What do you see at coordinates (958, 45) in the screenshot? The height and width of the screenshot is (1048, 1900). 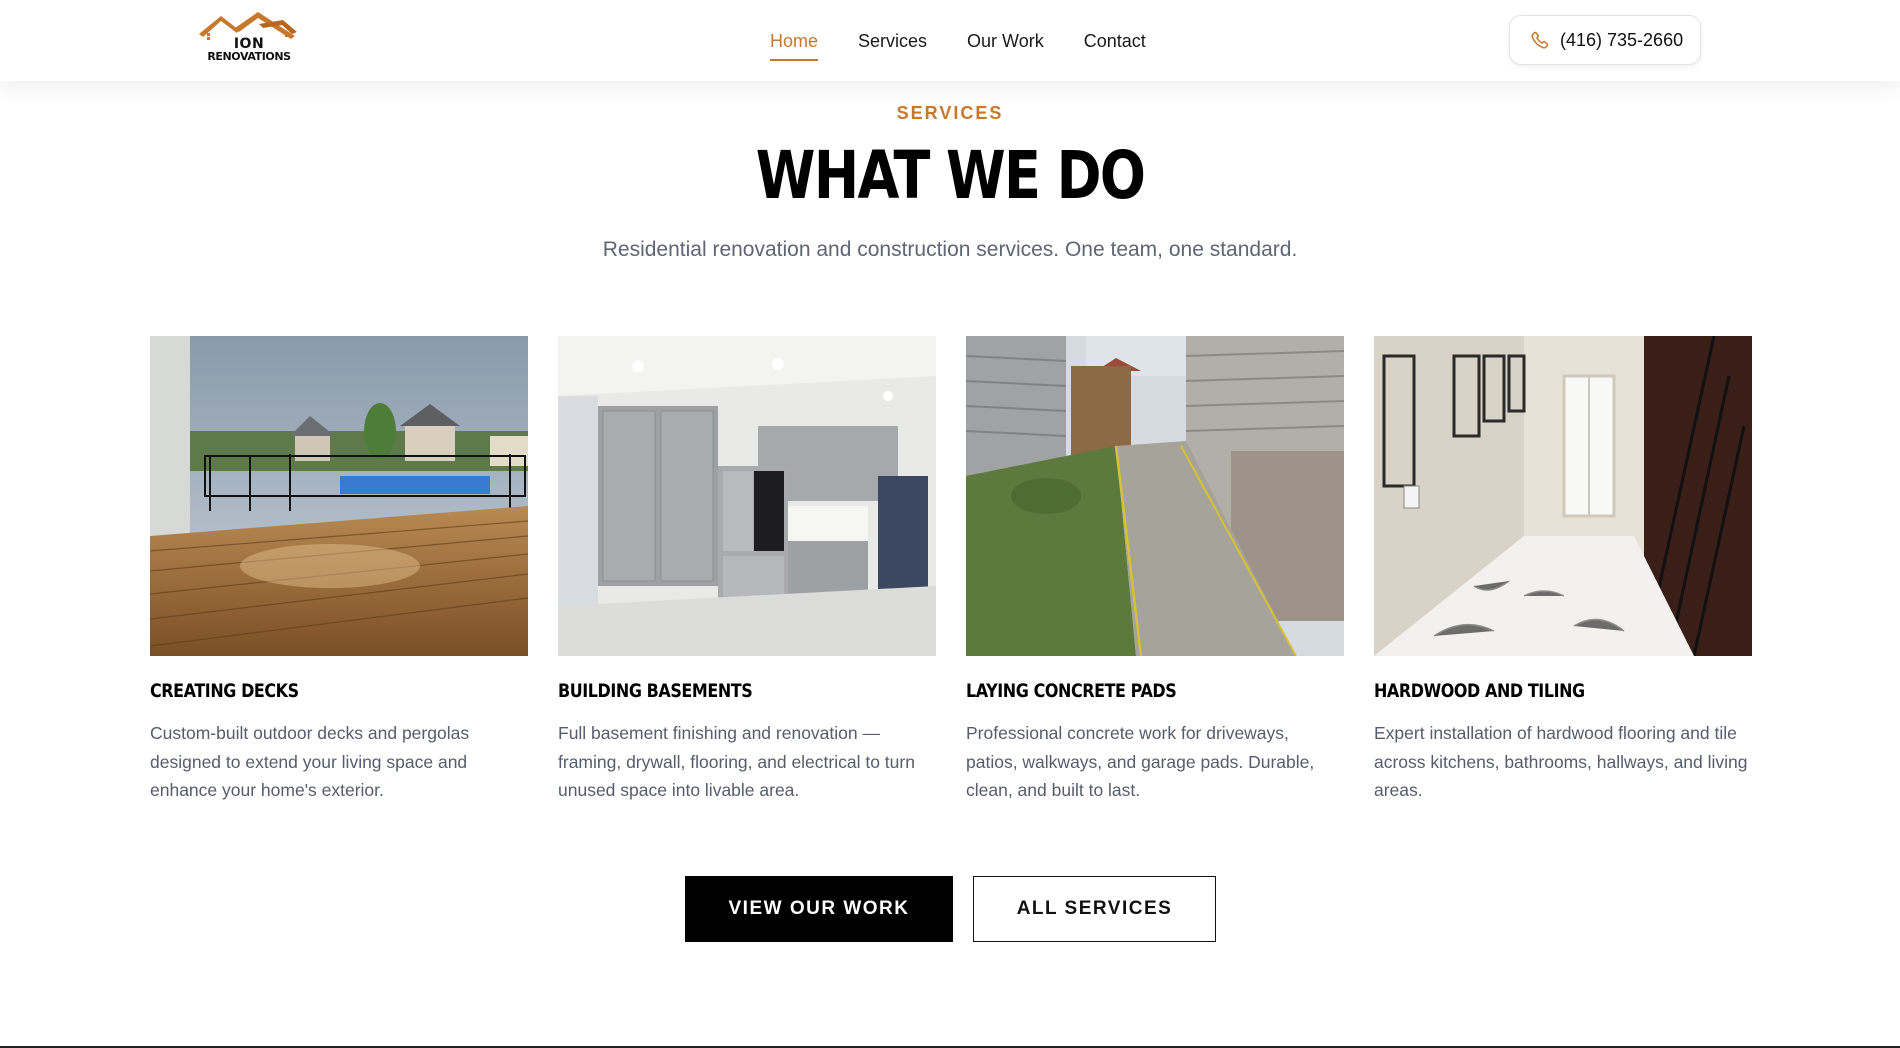 I see `main-nav: Home Services Our Work Contact` at bounding box center [958, 45].